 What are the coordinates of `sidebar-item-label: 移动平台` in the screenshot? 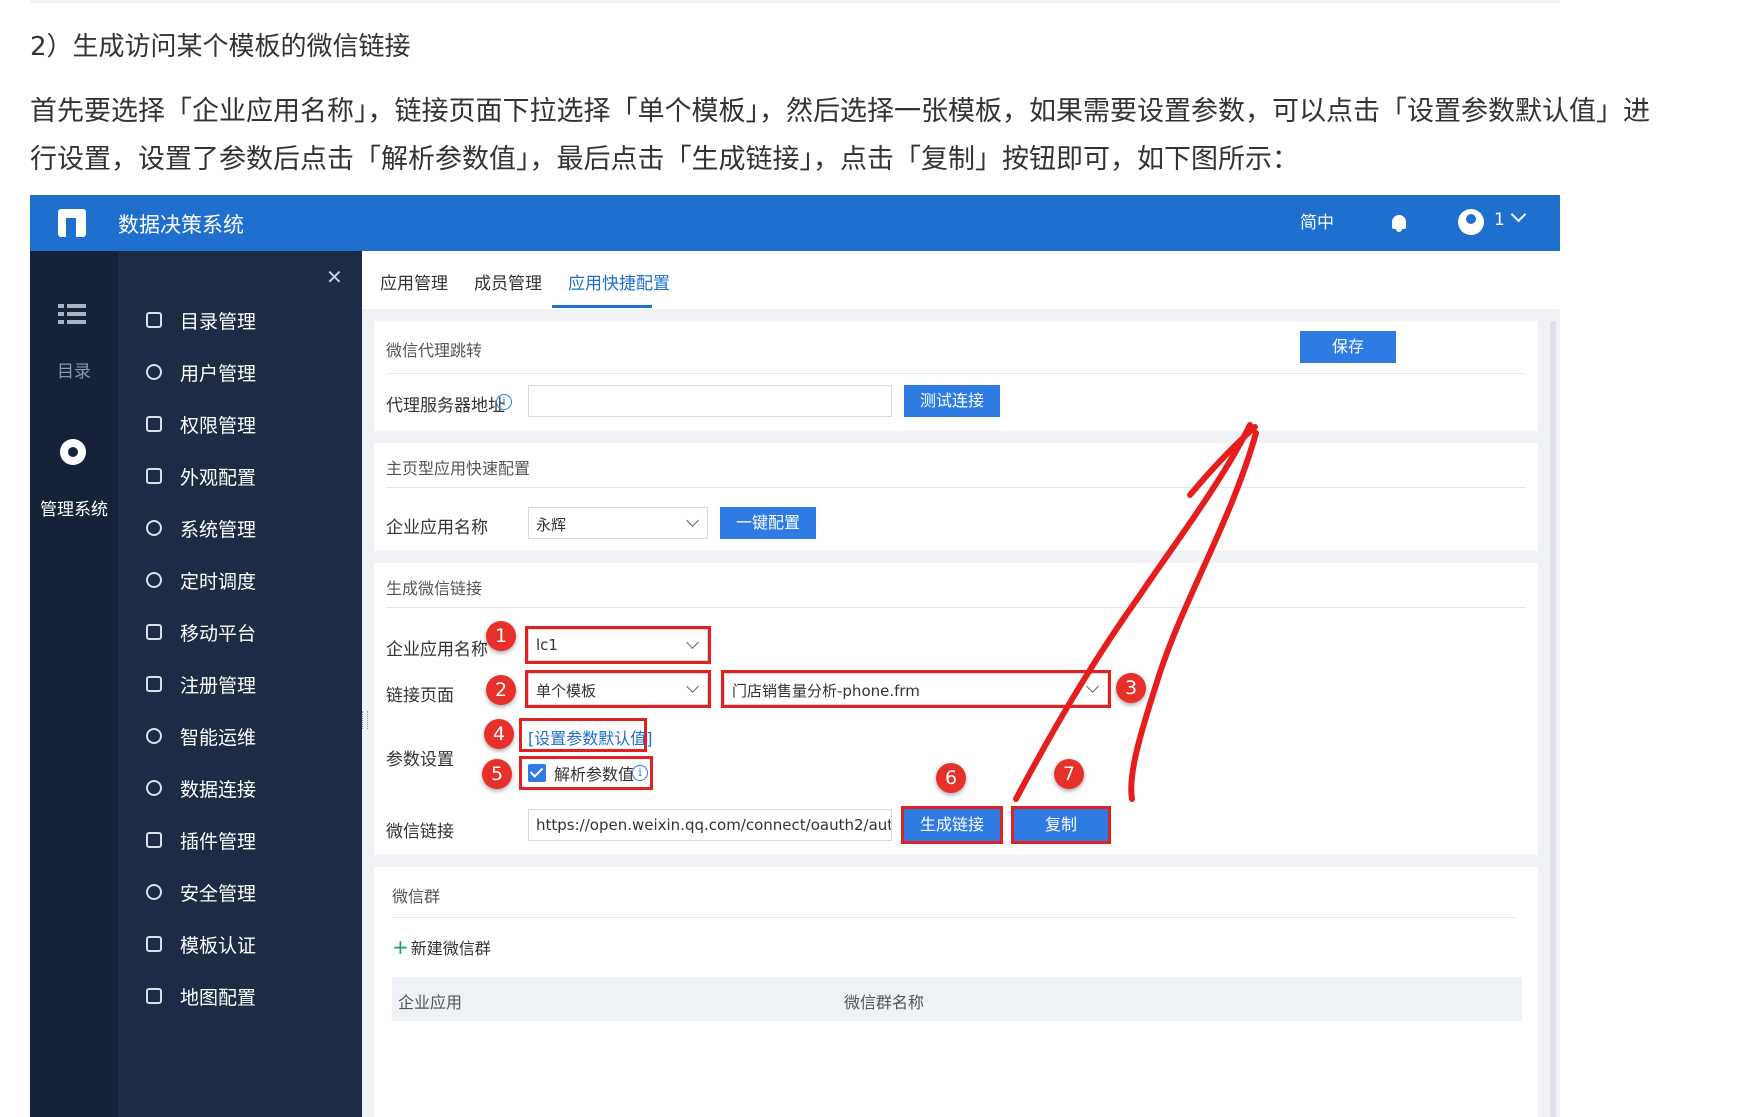 It's located at (218, 634).